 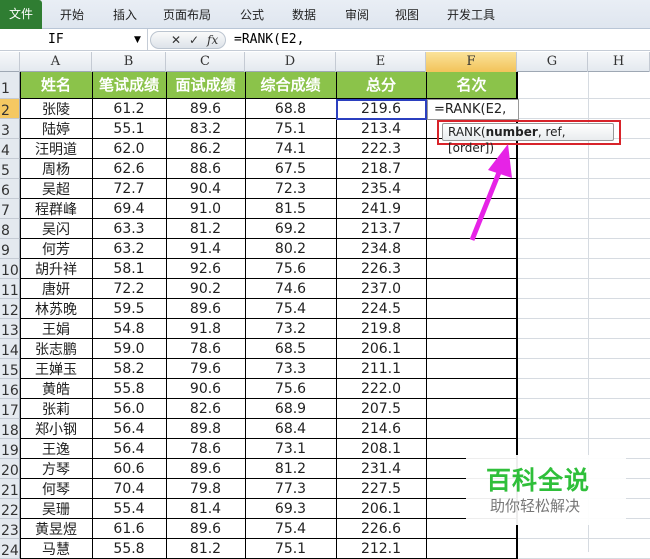 I want to click on tab-file: 文件, so click(x=21, y=14).